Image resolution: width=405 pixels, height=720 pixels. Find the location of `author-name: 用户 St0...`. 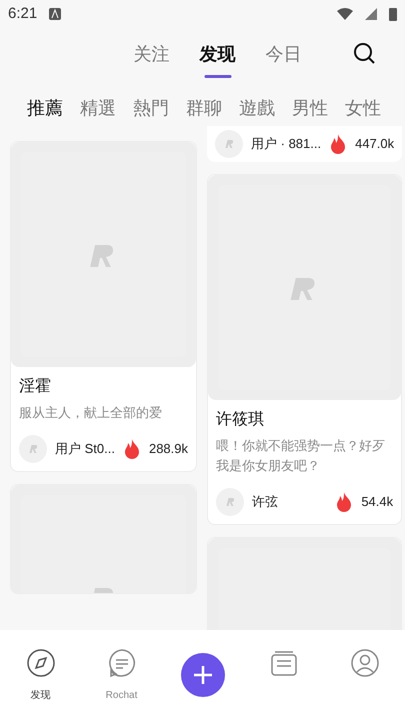

author-name: 用户 St0... is located at coordinates (85, 449).